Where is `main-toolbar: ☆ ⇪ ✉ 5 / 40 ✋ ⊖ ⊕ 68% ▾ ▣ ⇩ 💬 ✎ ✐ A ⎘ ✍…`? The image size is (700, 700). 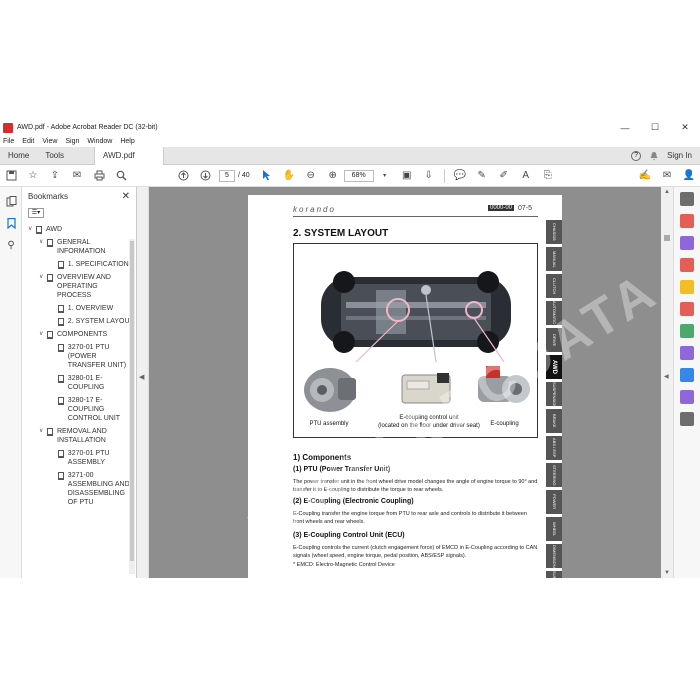 main-toolbar: ☆ ⇪ ✉ 5 / 40 ✋ ⊖ ⊕ 68% ▾ ▣ ⇩ 💬 ✎ ✐ A ⎘ ✍… is located at coordinates (350, 176).